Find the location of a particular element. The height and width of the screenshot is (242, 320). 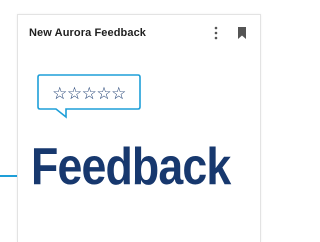

more-vertical-icon is located at coordinates (216, 33).